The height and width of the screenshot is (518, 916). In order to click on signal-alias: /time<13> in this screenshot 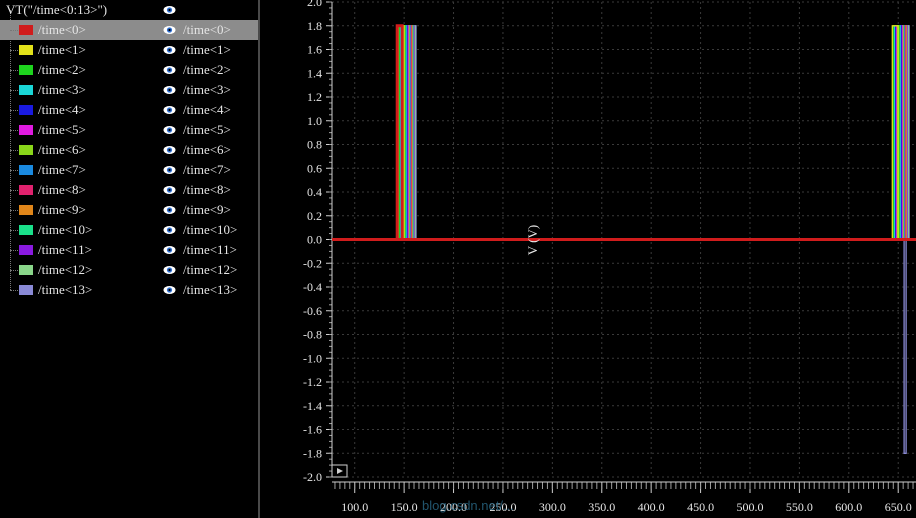, I will do `click(210, 289)`.